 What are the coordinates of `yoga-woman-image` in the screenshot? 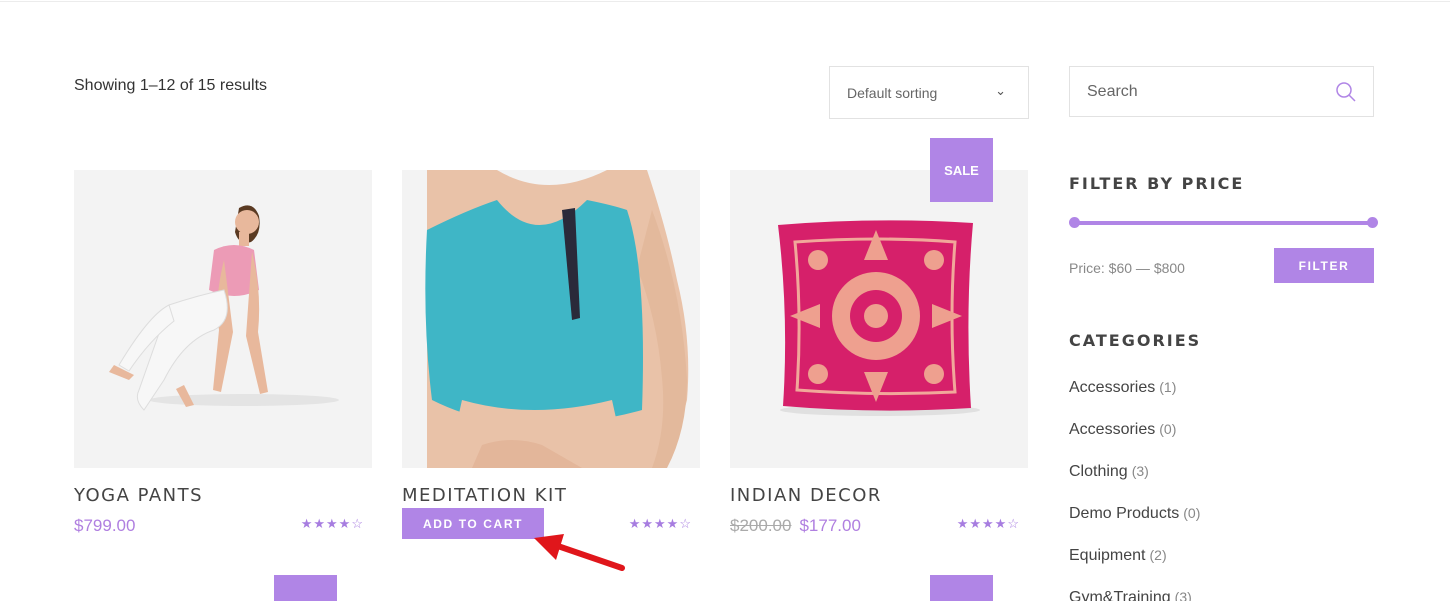 It's located at (223, 319).